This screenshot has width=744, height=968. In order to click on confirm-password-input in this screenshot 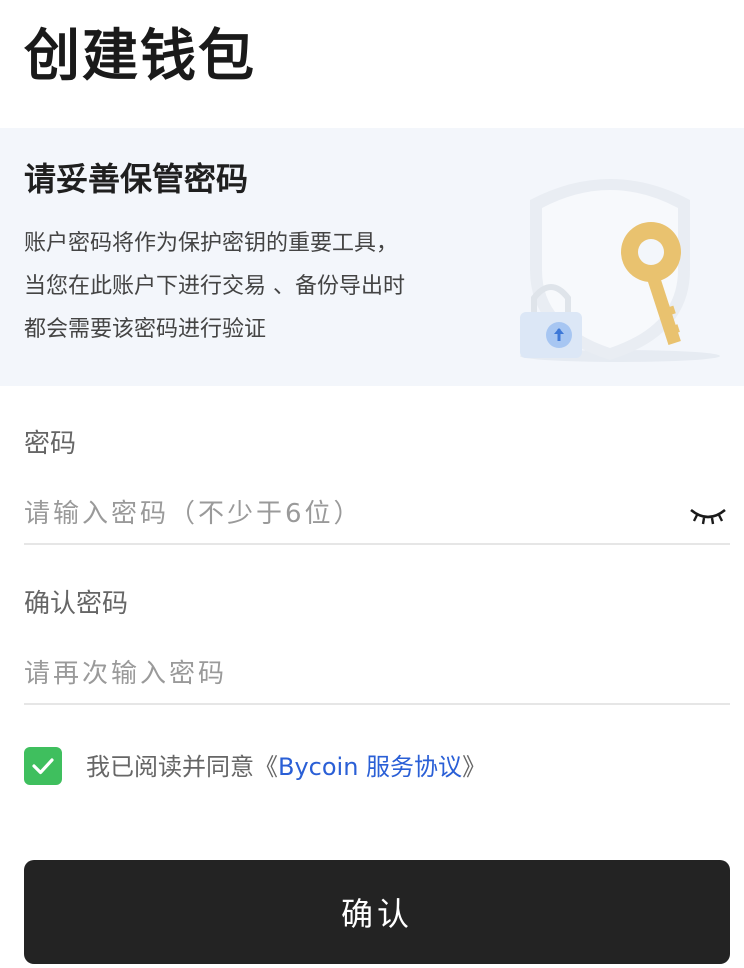, I will do `click(377, 674)`.